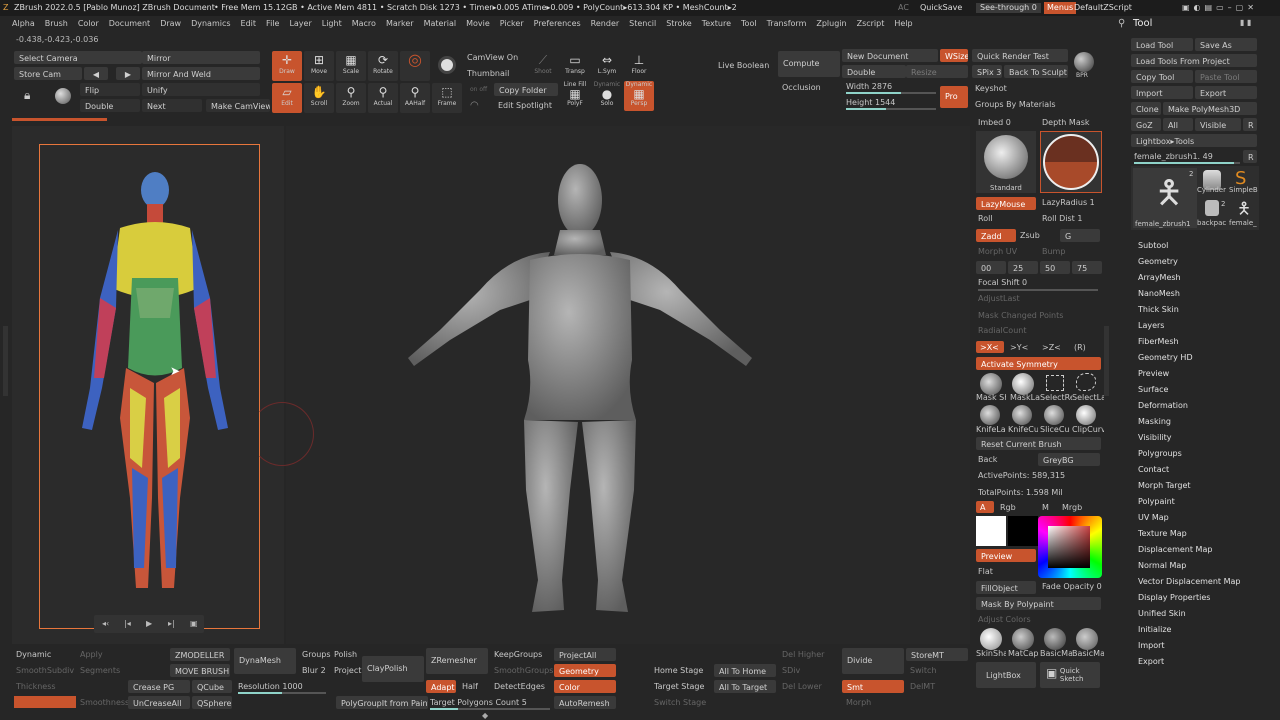  I want to click on tool-subpalette-item: Polygroups, so click(1160, 453).